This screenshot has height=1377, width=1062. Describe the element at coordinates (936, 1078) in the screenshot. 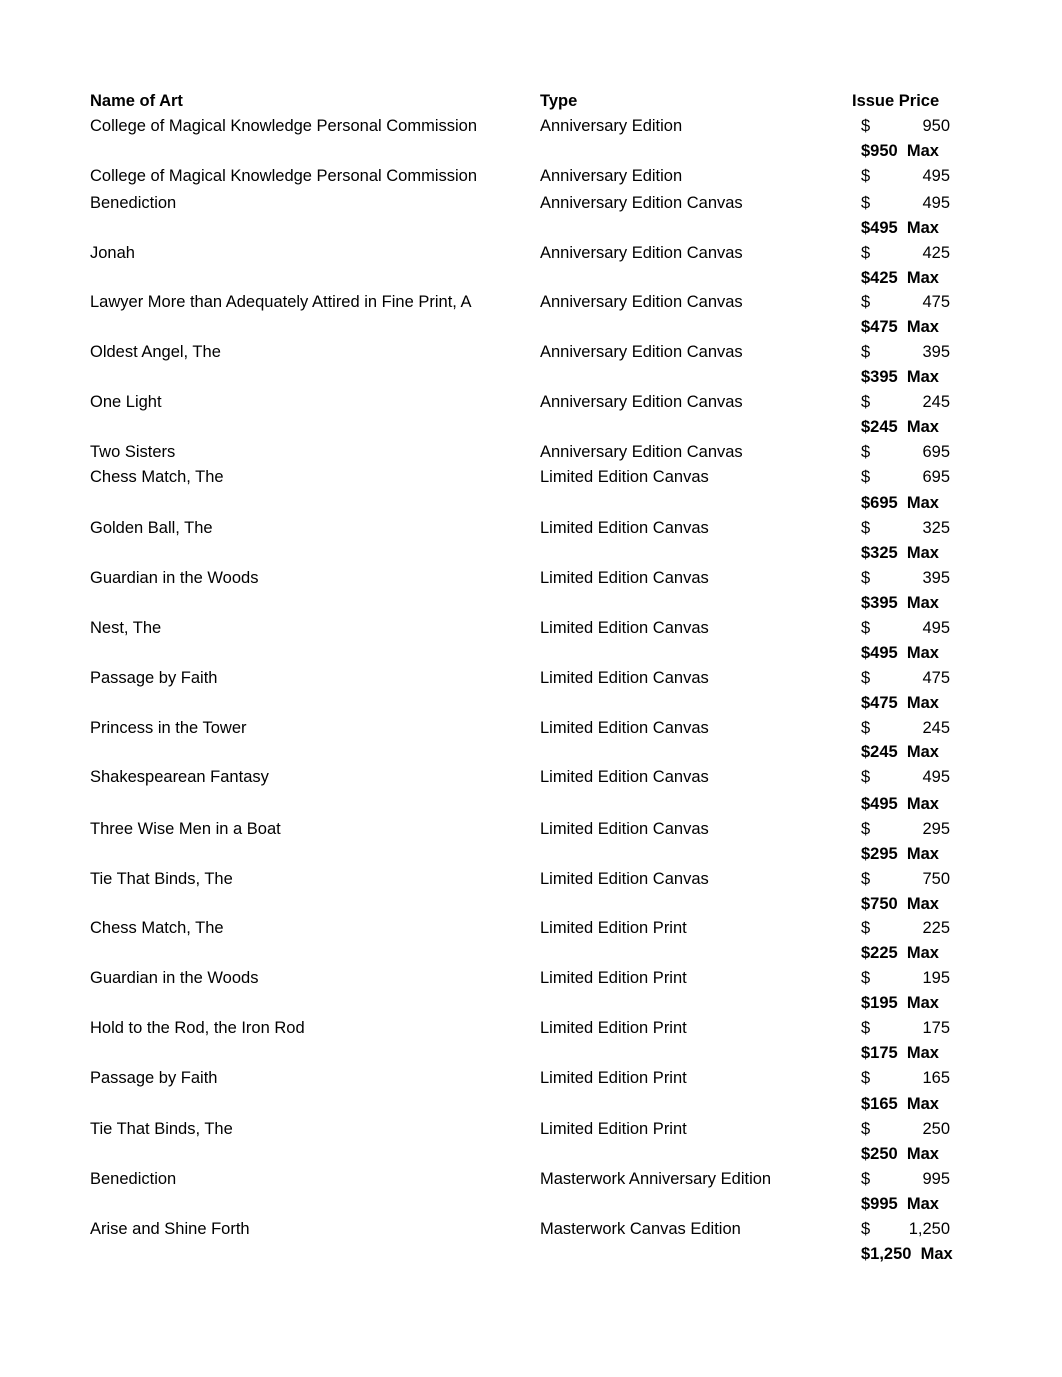

I see `issue-price: 165` at that location.